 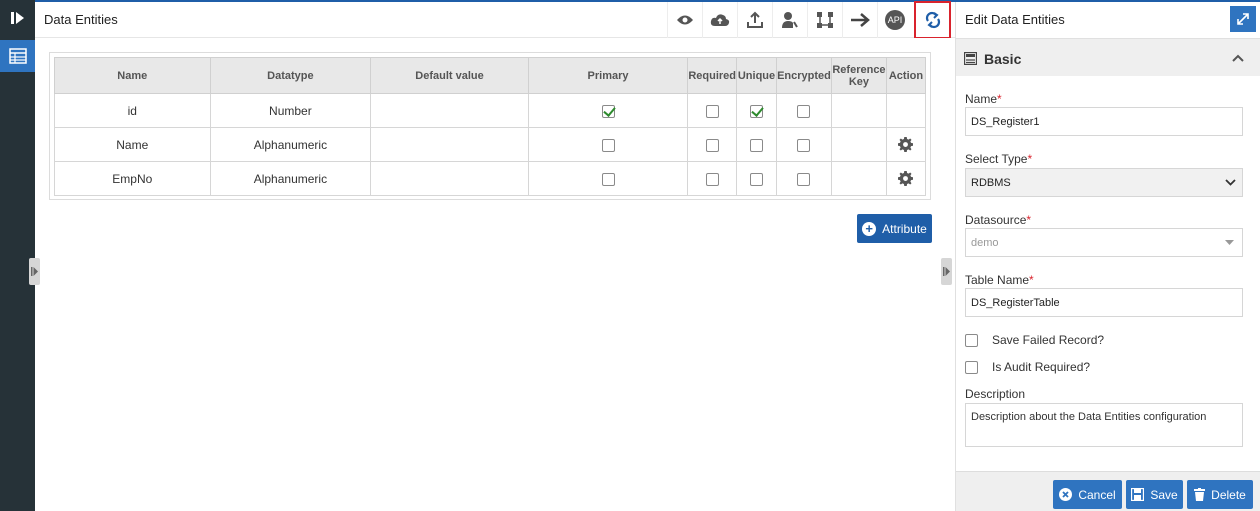 I want to click on user-key-icon, so click(x=790, y=20).